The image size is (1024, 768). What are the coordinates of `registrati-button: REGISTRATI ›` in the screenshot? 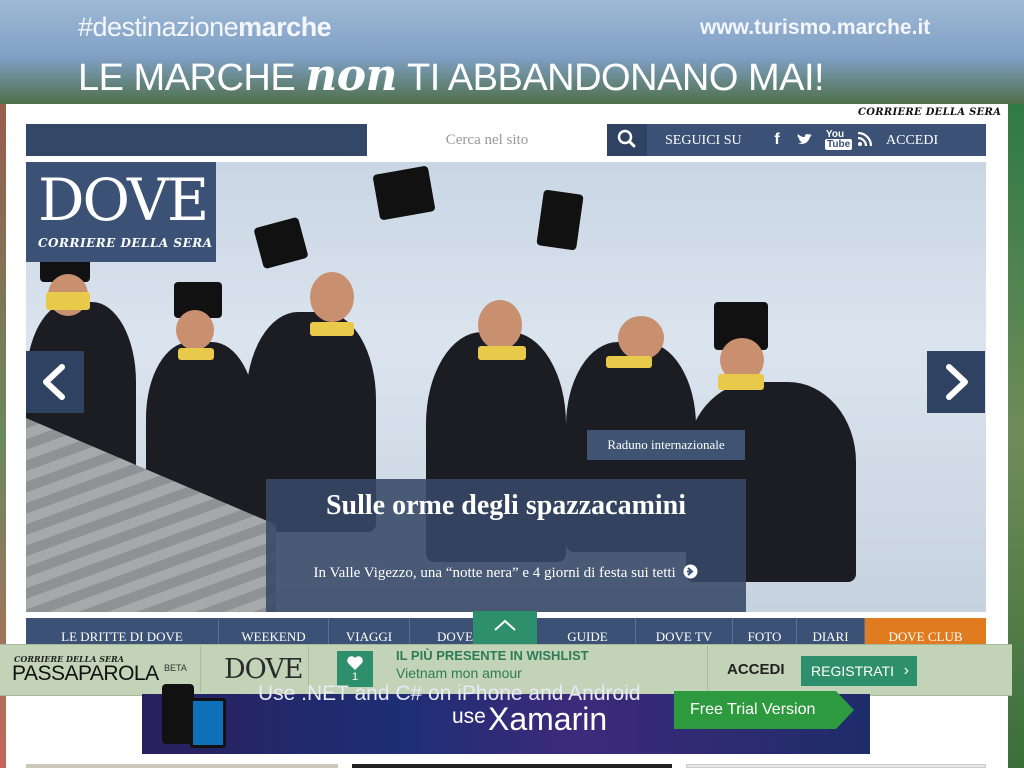 It's located at (859, 671).